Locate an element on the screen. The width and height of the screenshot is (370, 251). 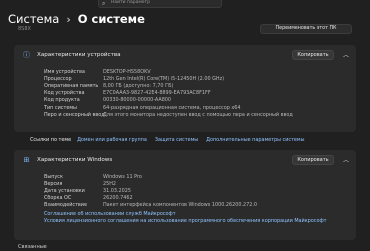
link-system-protection: Защита системы is located at coordinates (176, 140).